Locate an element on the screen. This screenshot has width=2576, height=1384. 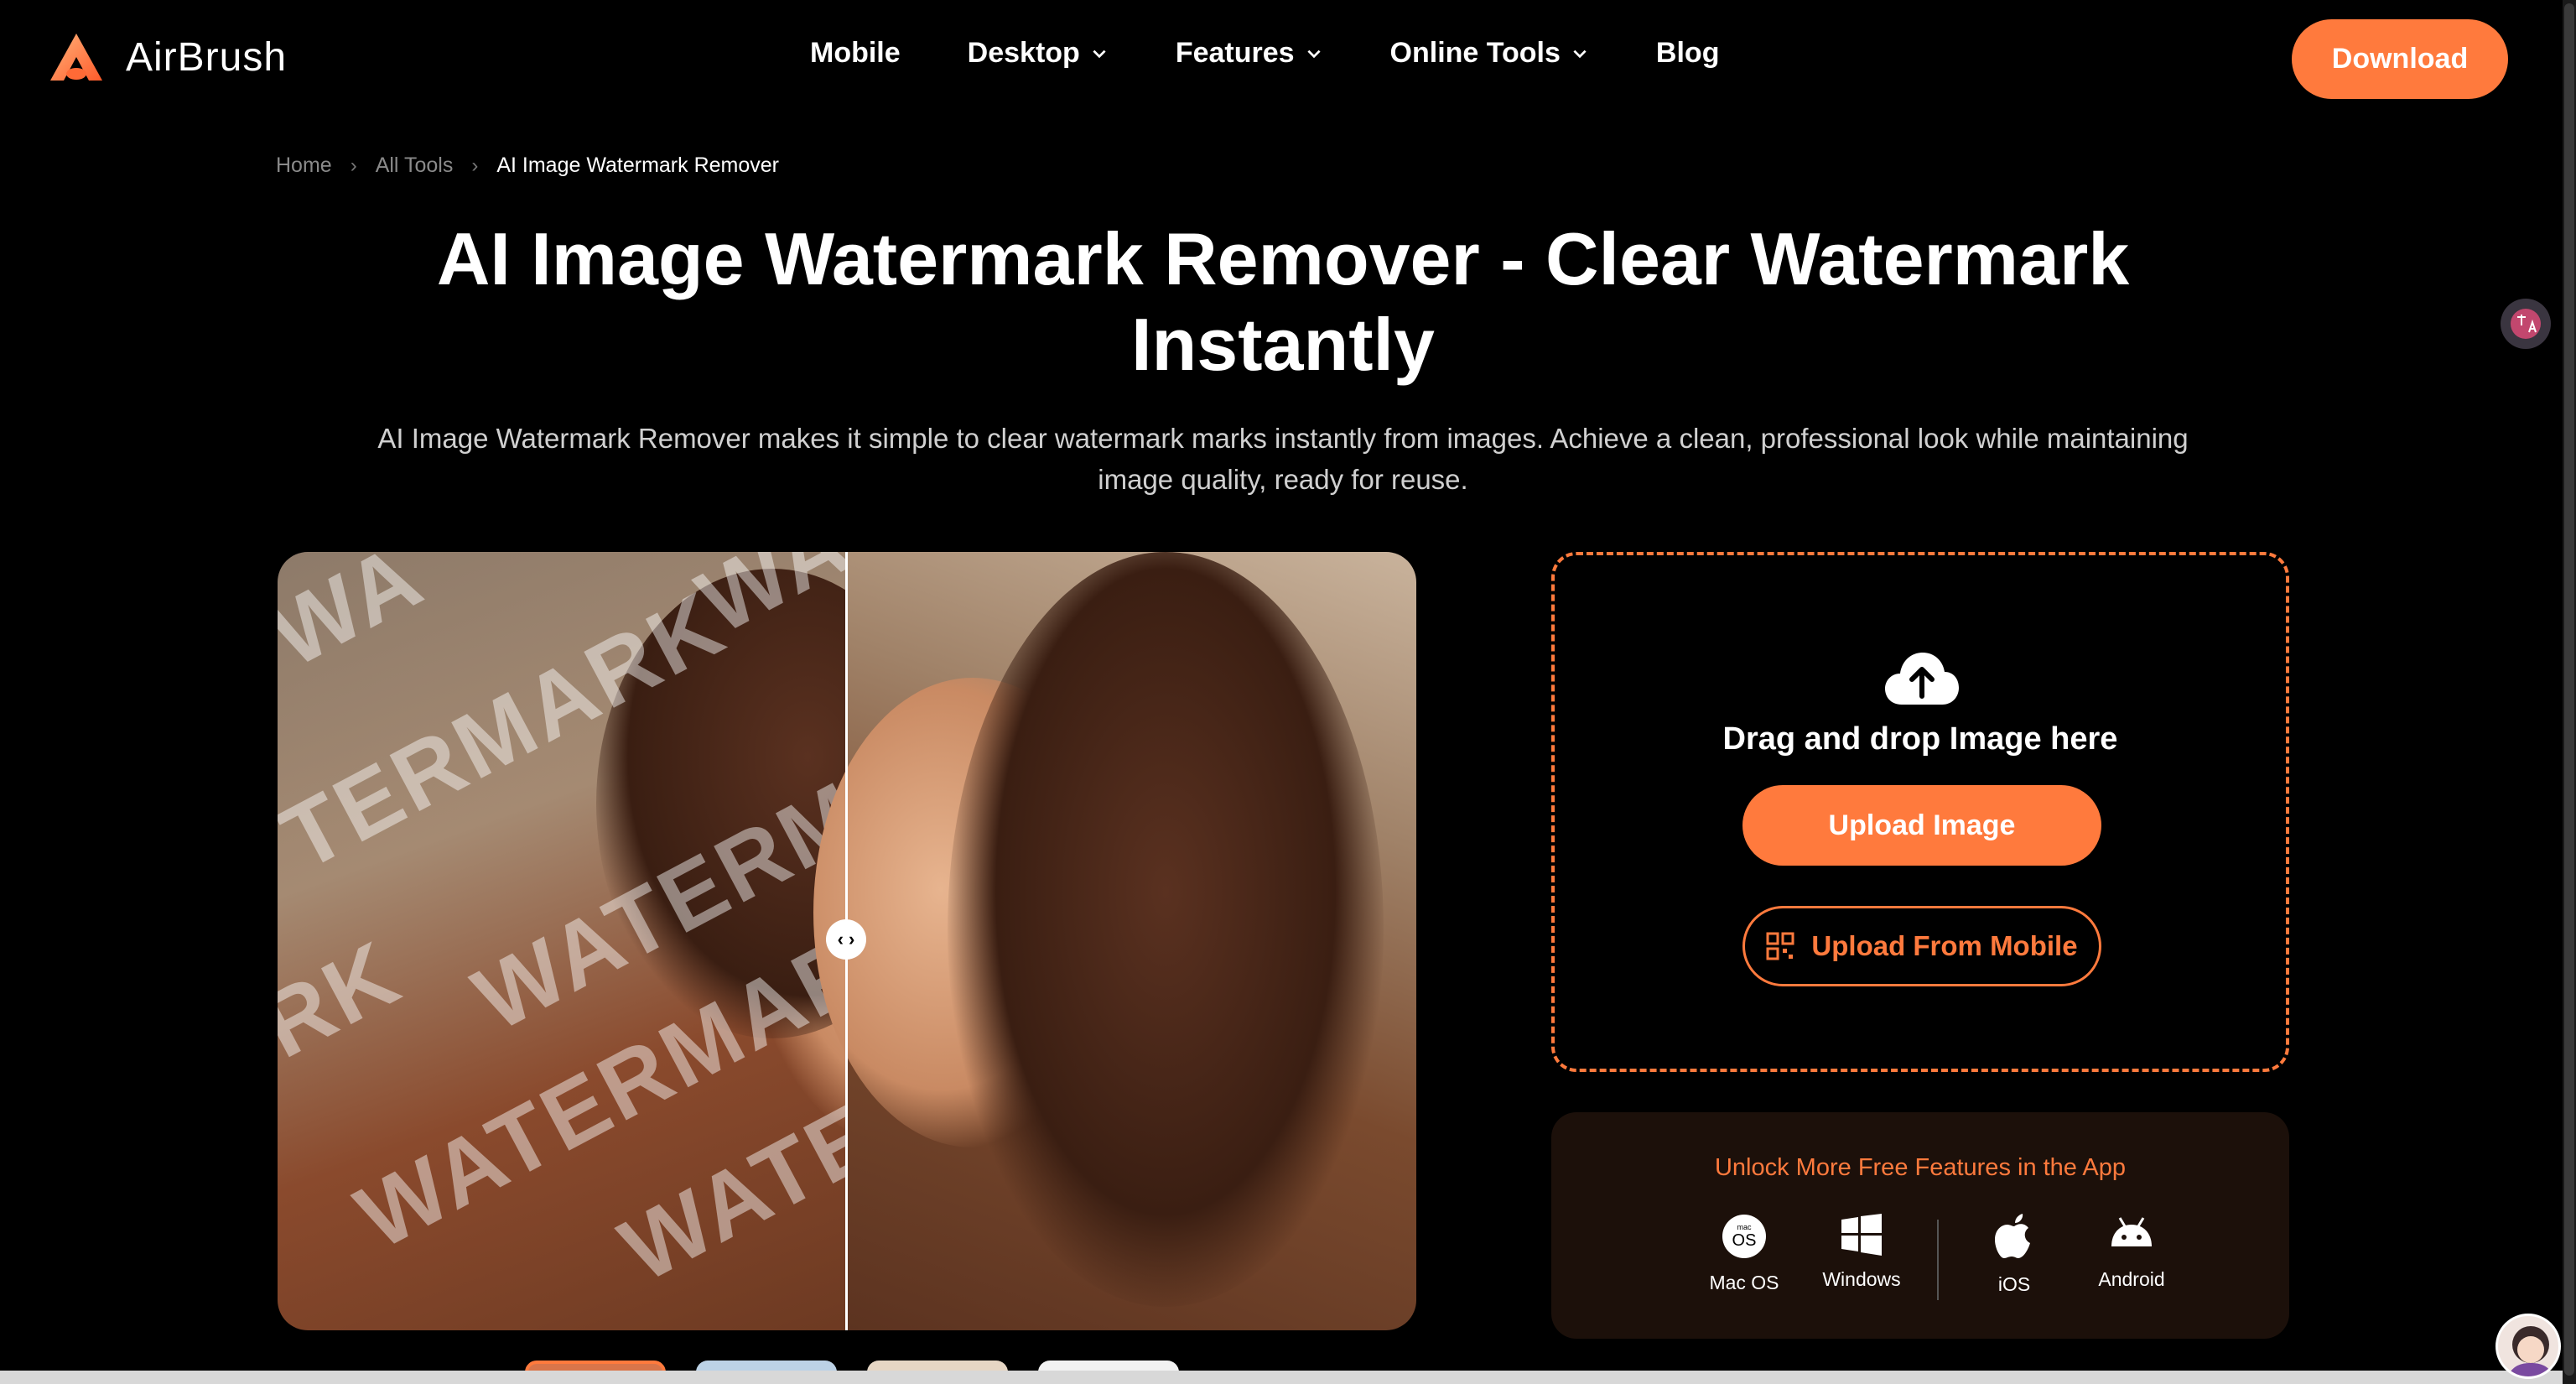
platform-label: Android is located at coordinates (2131, 1279).